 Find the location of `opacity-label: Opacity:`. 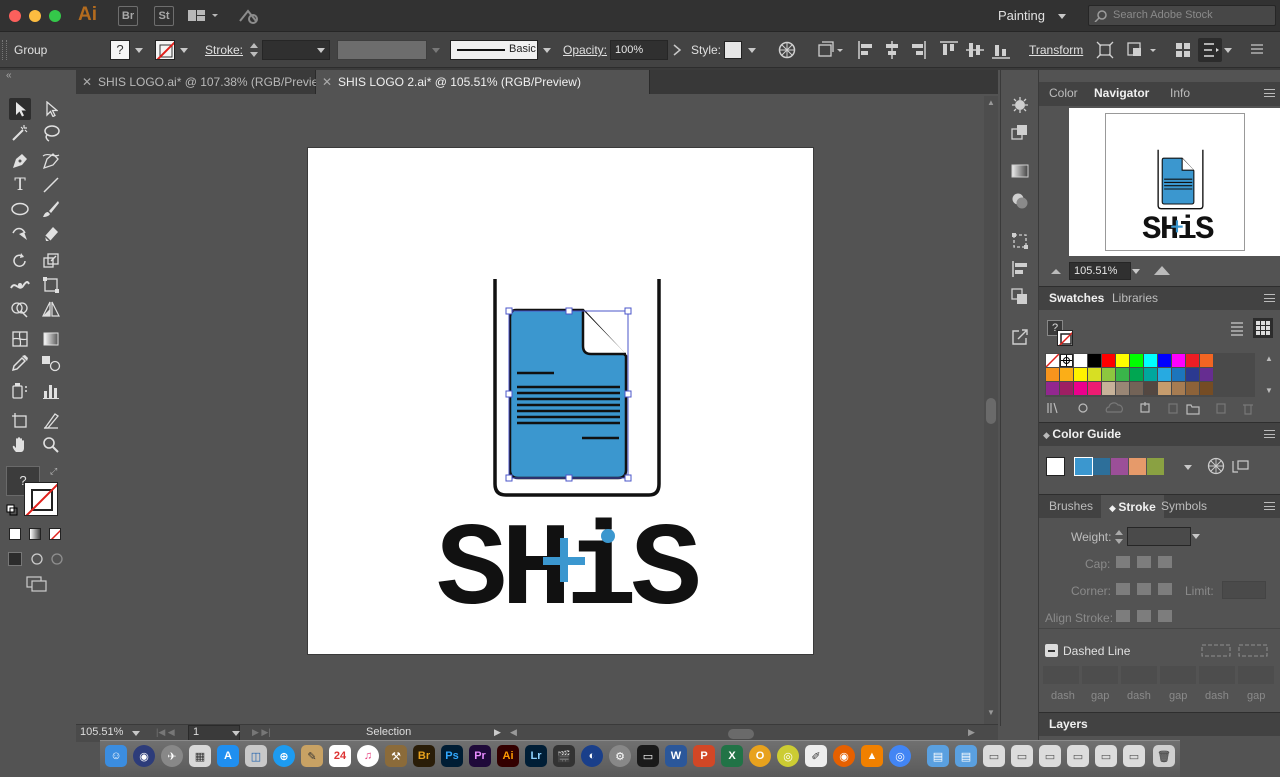

opacity-label: Opacity: is located at coordinates (585, 50).